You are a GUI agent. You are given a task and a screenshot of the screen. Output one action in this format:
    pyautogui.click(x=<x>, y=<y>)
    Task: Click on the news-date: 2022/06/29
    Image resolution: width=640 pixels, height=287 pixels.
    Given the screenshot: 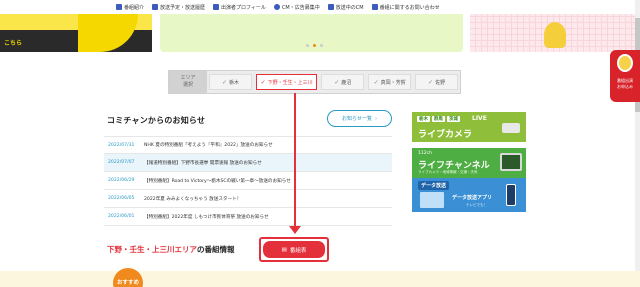 What is the action you would take?
    pyautogui.click(x=121, y=180)
    